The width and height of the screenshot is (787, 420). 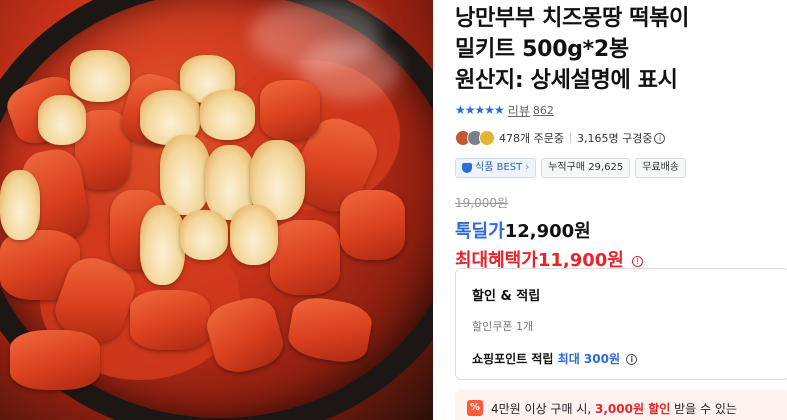 I want to click on benefit-title: 할인 & 적립, so click(x=506, y=296).